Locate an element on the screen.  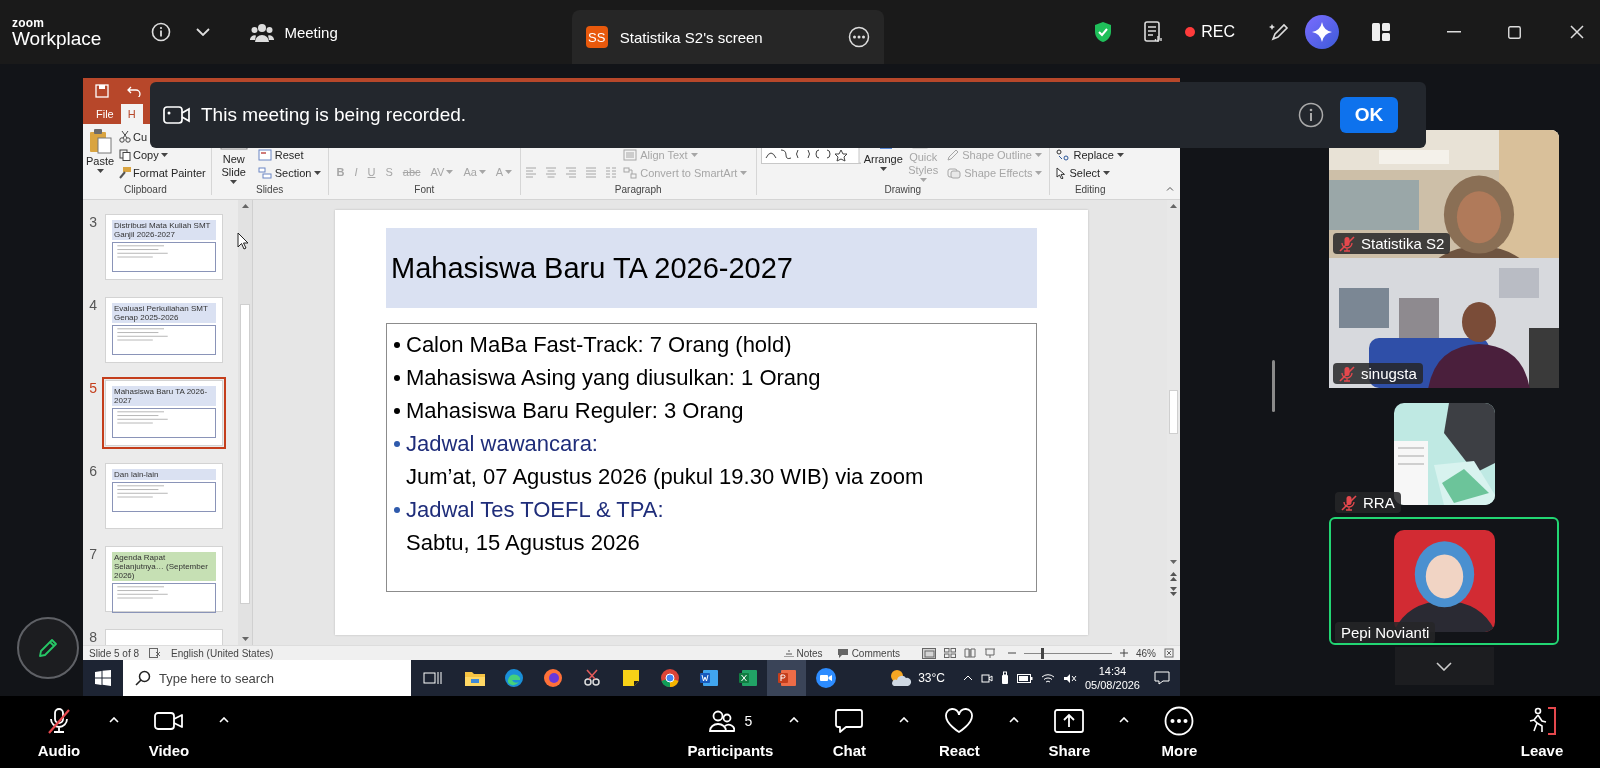
comments-button: Comments is located at coordinates (875, 653).